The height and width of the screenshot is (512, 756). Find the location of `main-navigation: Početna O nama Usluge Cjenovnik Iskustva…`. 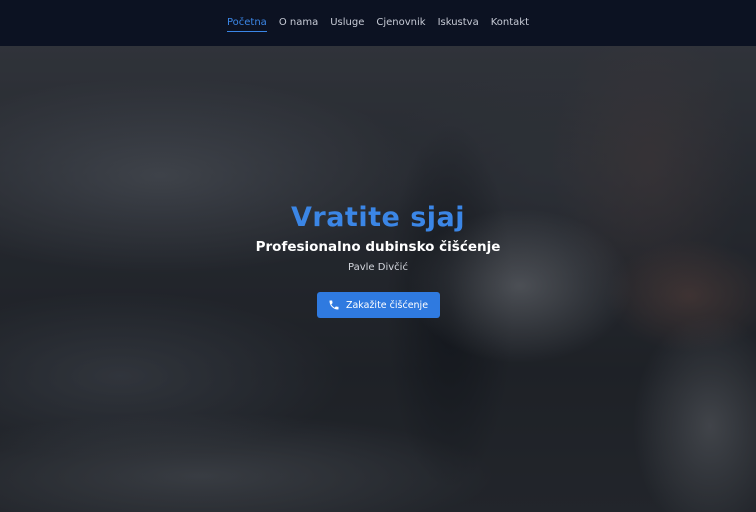

main-navigation: Početna O nama Usluge Cjenovnik Iskustva… is located at coordinates (378, 23).